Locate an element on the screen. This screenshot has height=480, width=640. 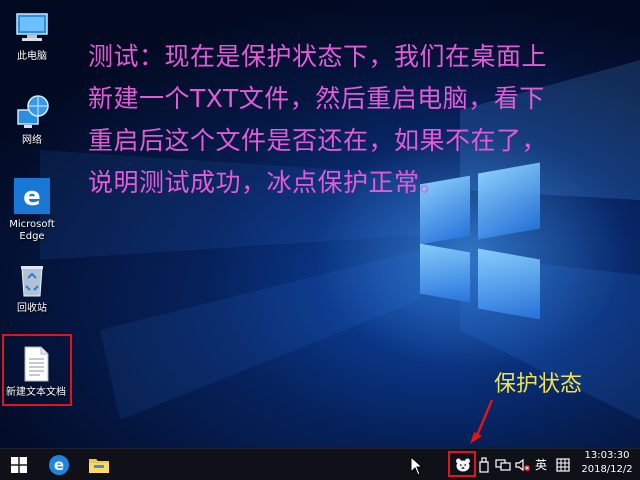
desktop-icon-label: 回收站 is located at coordinates (32, 308).